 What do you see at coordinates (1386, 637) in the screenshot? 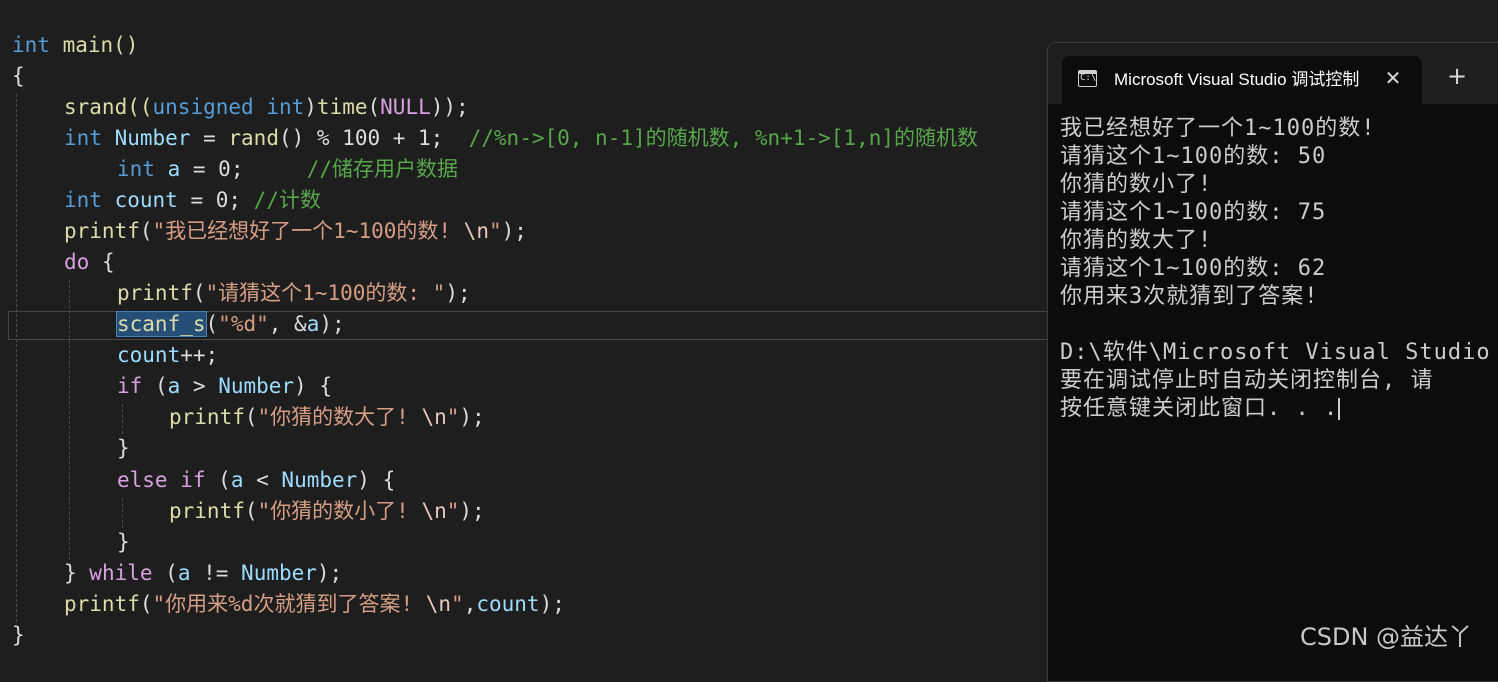
I see `watermark: CSDN @益达丫` at bounding box center [1386, 637].